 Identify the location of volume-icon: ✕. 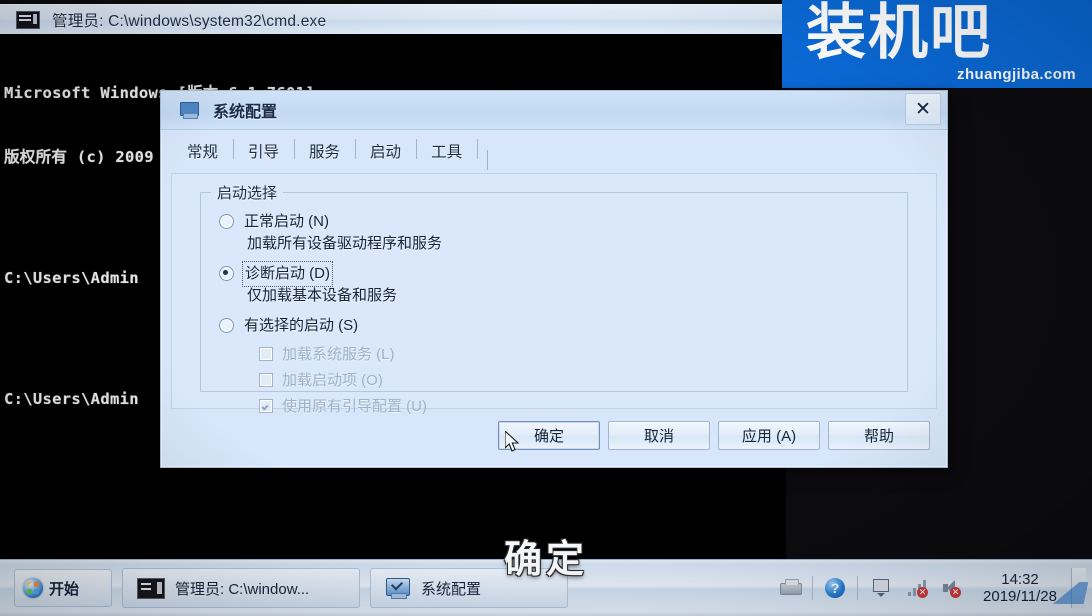
(952, 588).